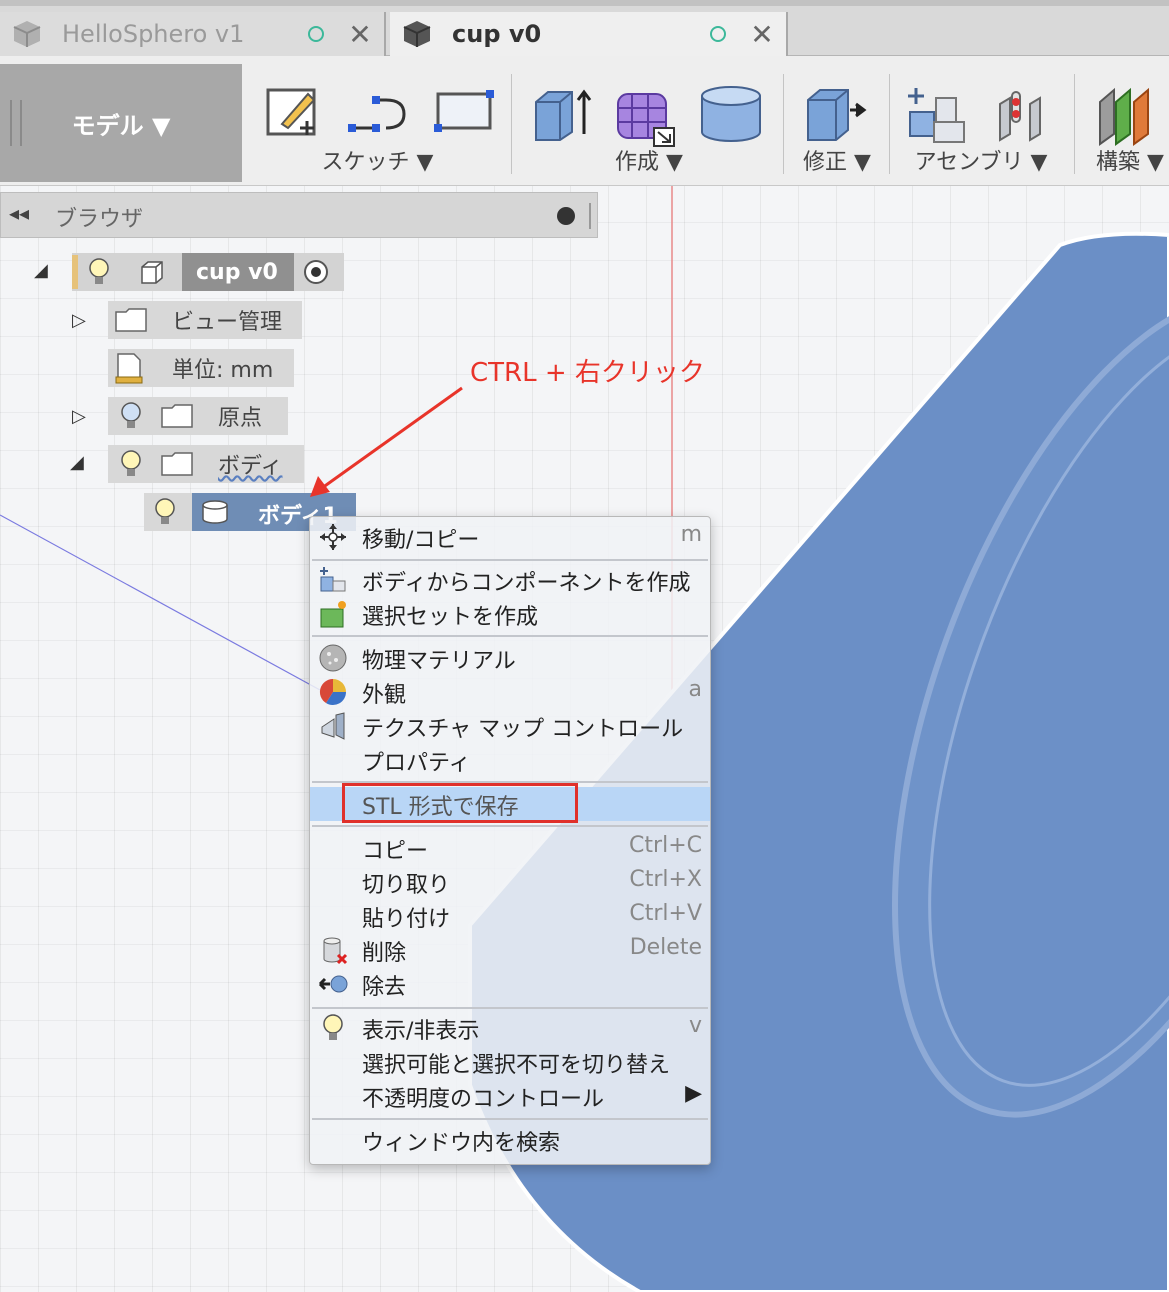 Image resolution: width=1169 pixels, height=1292 pixels. Describe the element at coordinates (227, 322) in the screenshot. I see `tree-item-label: ビュー管理` at that location.